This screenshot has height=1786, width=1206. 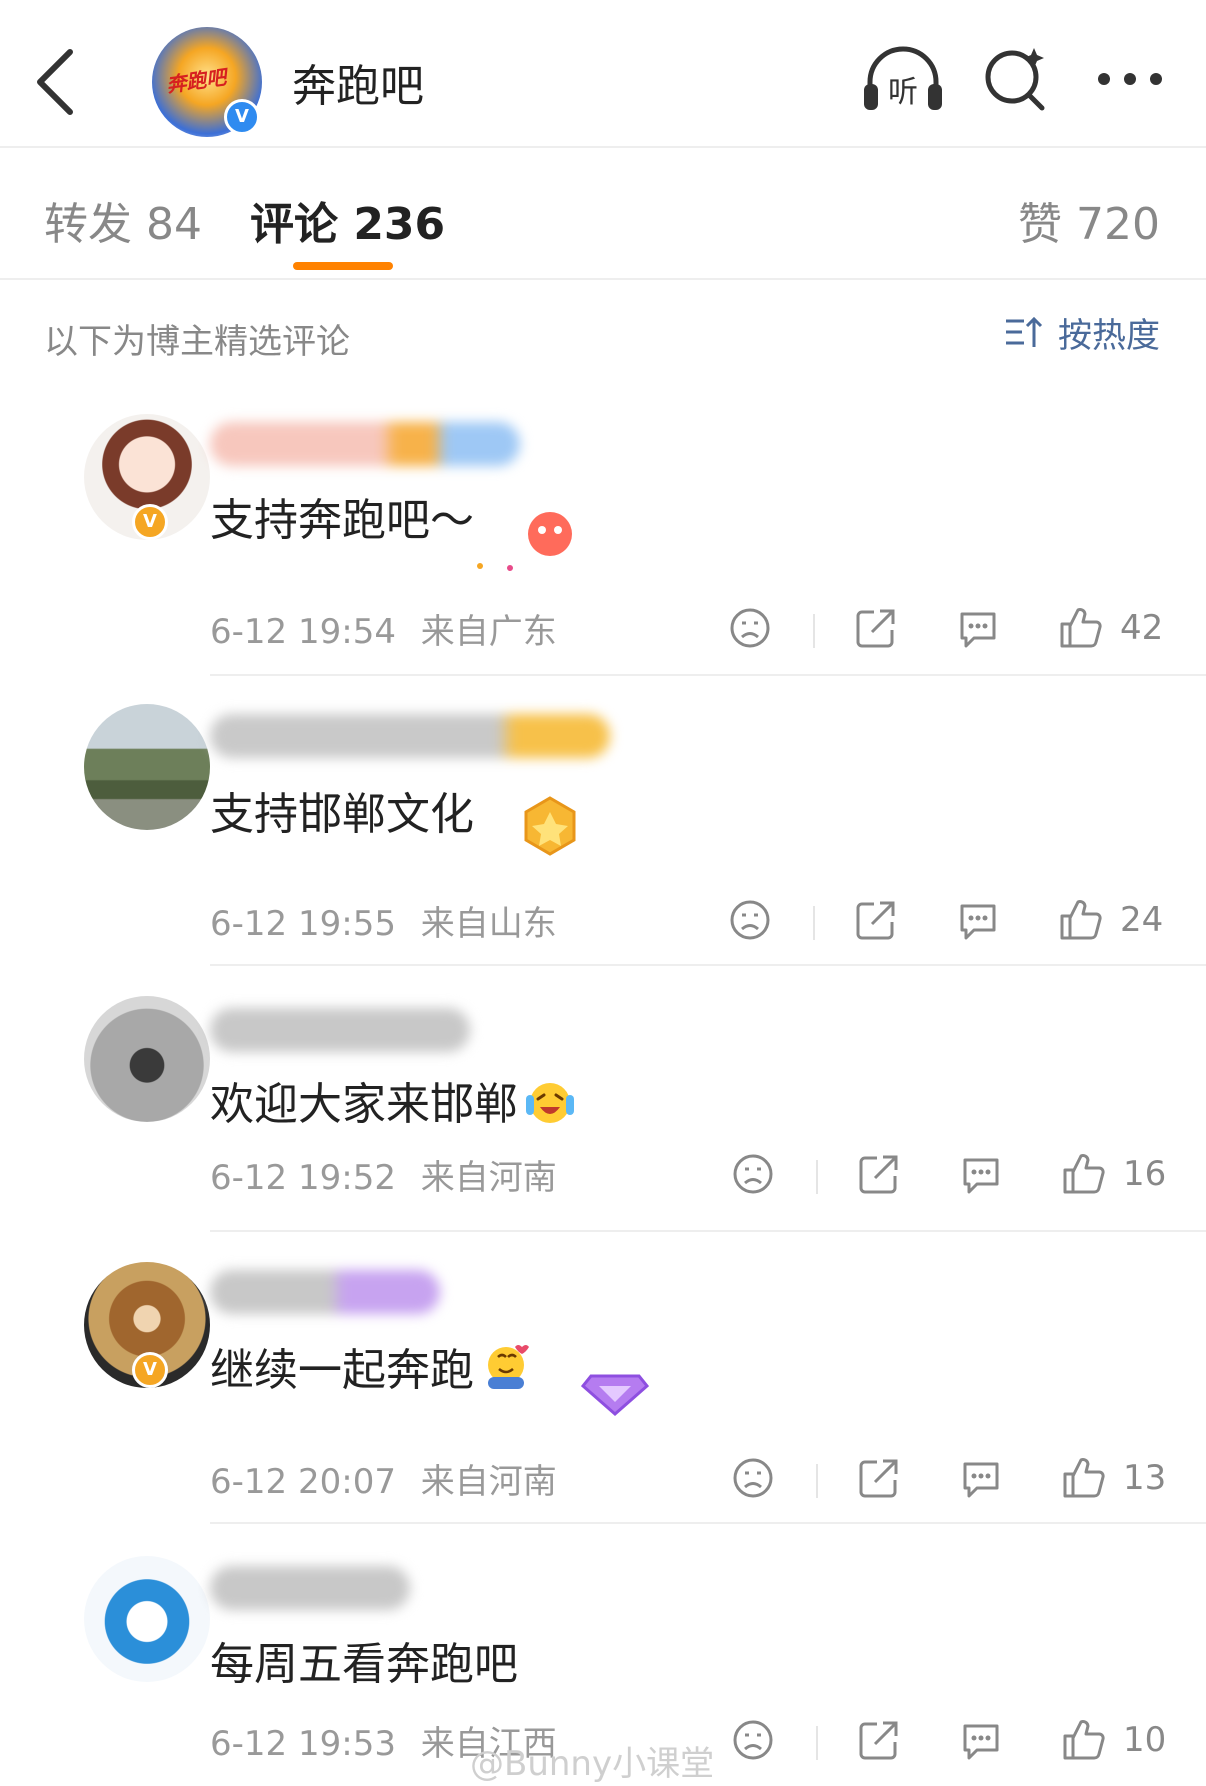 I want to click on comment-meta: 6-12 19:54 来自广东, so click(x=383, y=628).